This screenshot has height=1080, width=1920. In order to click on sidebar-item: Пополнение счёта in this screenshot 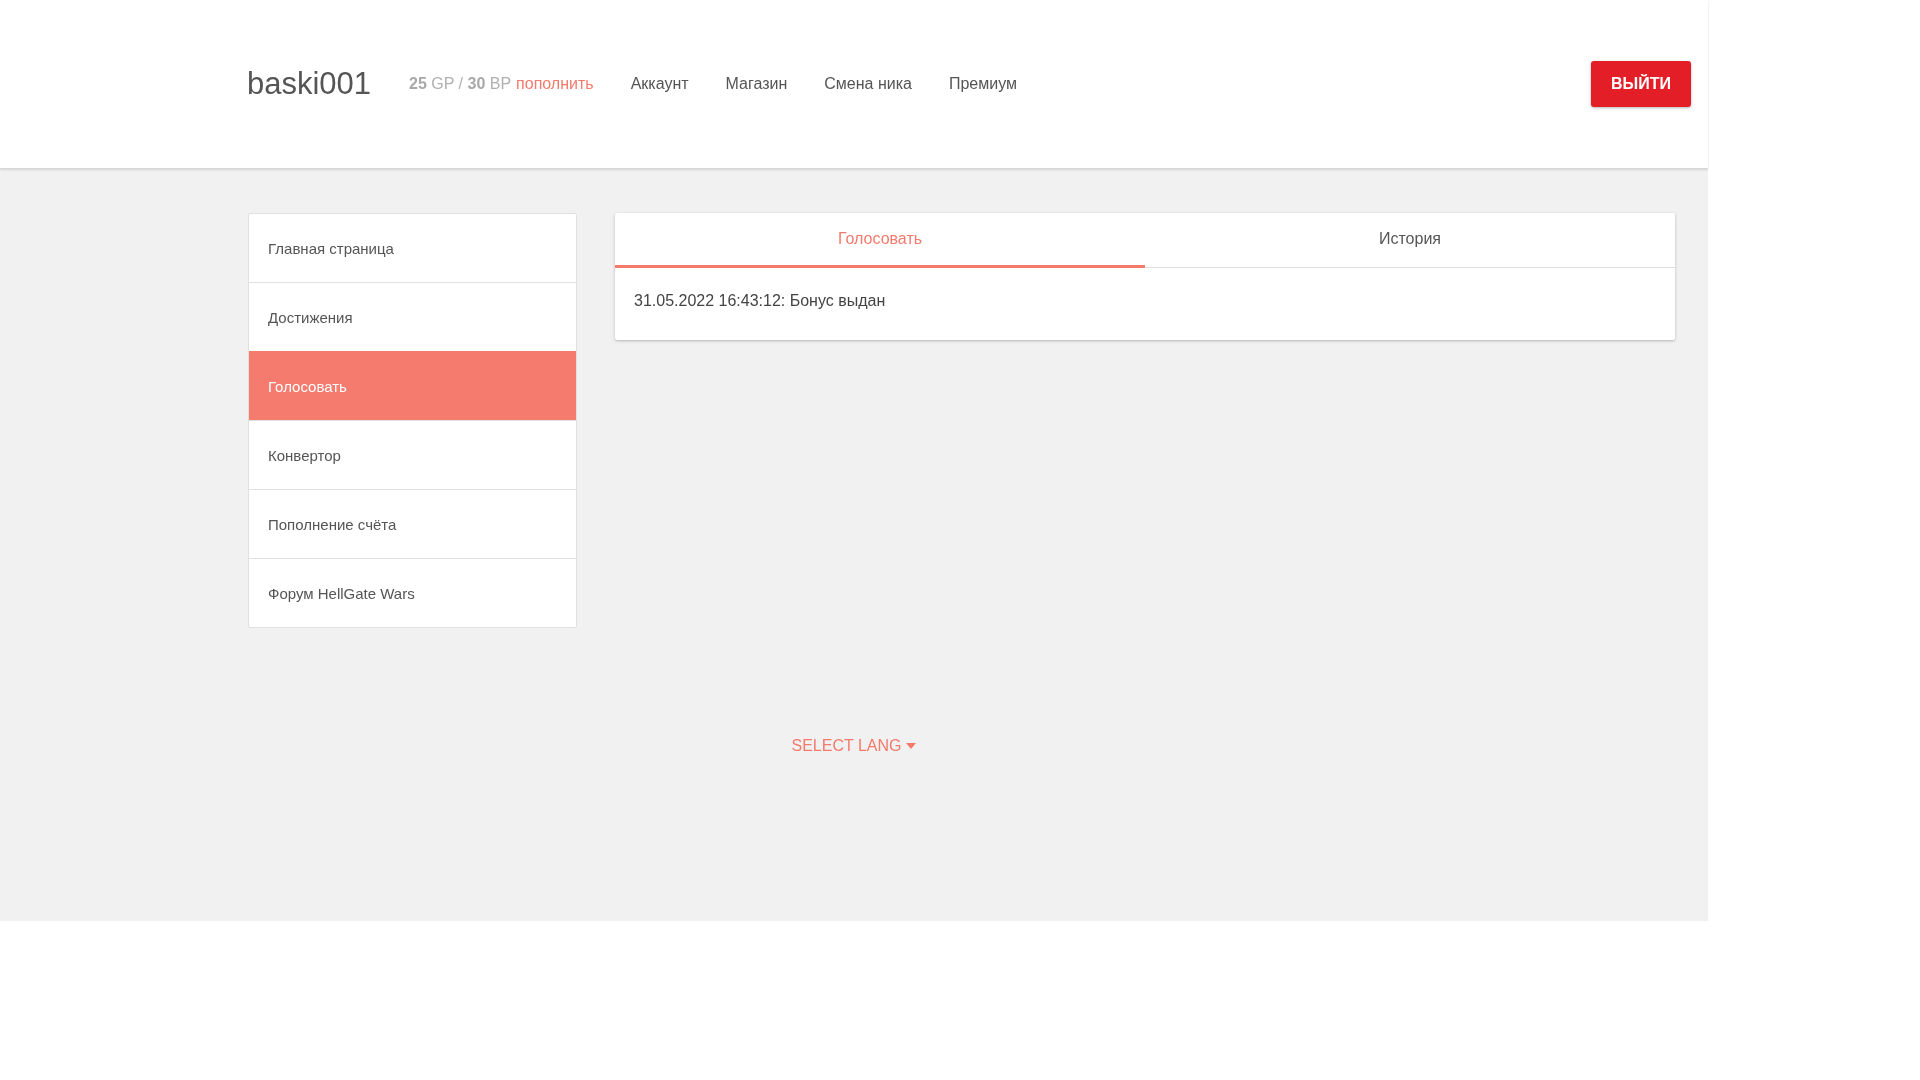, I will do `click(412, 523)`.